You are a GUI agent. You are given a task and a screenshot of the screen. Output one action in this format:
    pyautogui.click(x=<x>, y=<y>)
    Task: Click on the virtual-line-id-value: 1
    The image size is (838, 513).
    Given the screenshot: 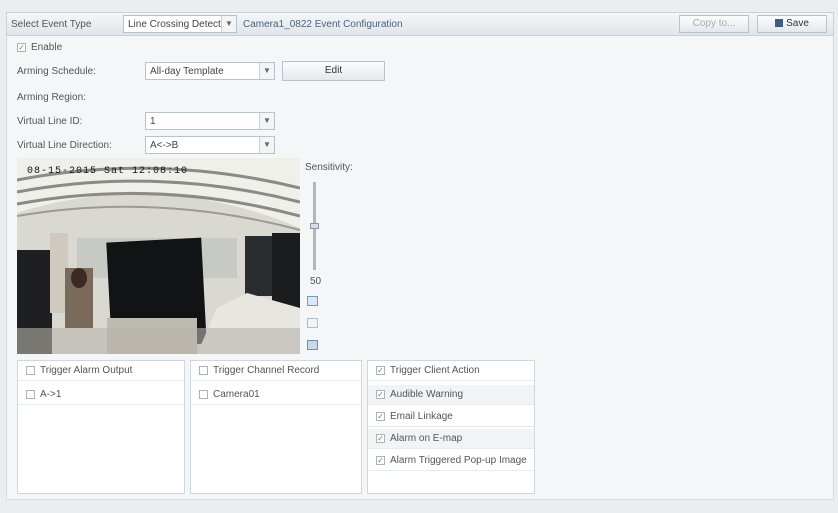 What is the action you would take?
    pyautogui.click(x=153, y=121)
    